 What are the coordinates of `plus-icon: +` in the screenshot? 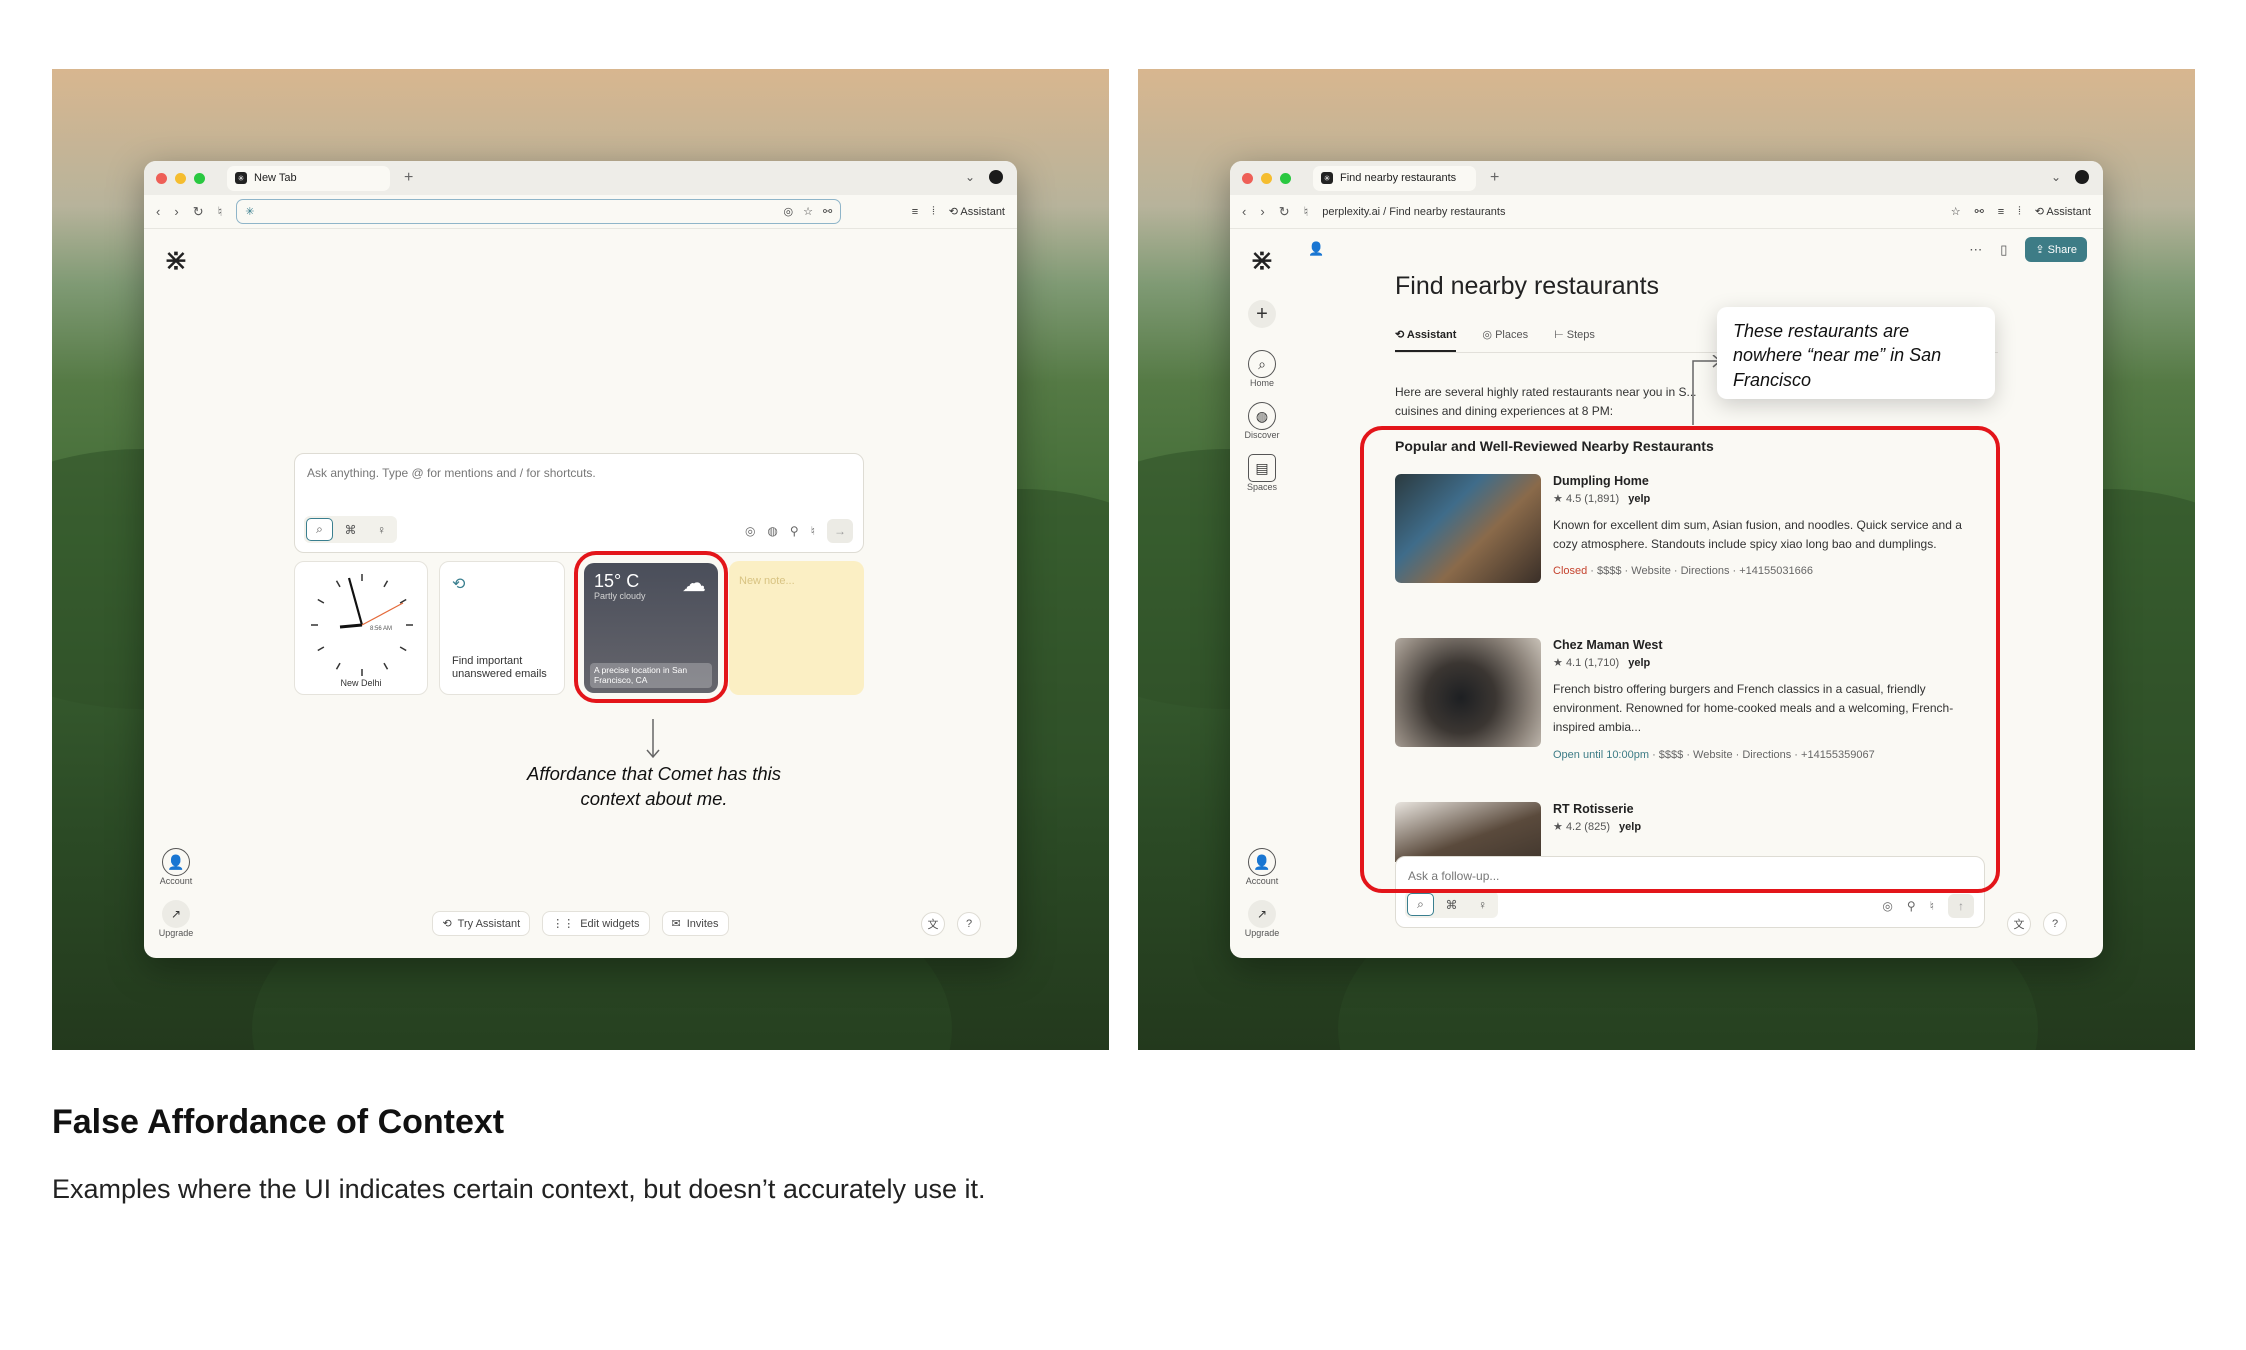 It's located at (1262, 314).